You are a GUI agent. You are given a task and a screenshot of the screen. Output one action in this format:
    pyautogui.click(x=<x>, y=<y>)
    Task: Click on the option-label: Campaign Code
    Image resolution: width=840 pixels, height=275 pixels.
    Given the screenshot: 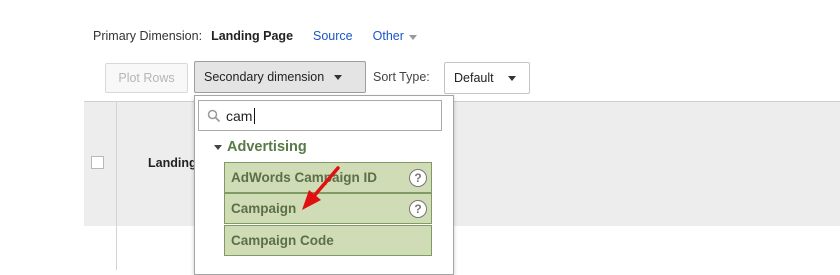 What is the action you would take?
    pyautogui.click(x=282, y=240)
    